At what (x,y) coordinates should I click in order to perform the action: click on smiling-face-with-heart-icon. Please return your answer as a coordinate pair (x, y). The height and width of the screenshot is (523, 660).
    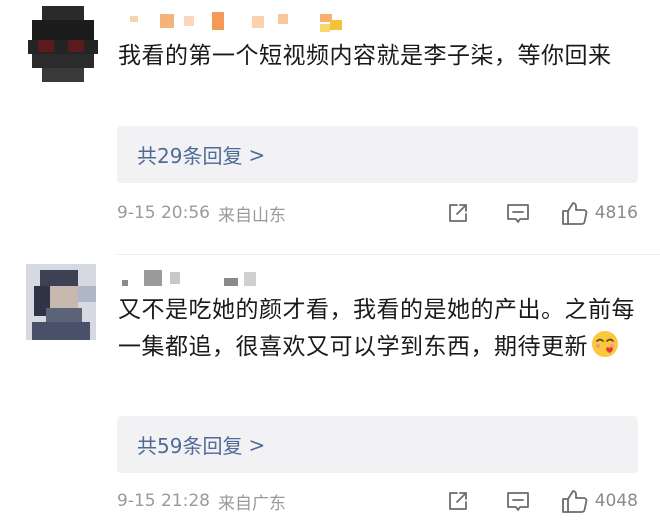
    Looking at the image, I should click on (605, 344).